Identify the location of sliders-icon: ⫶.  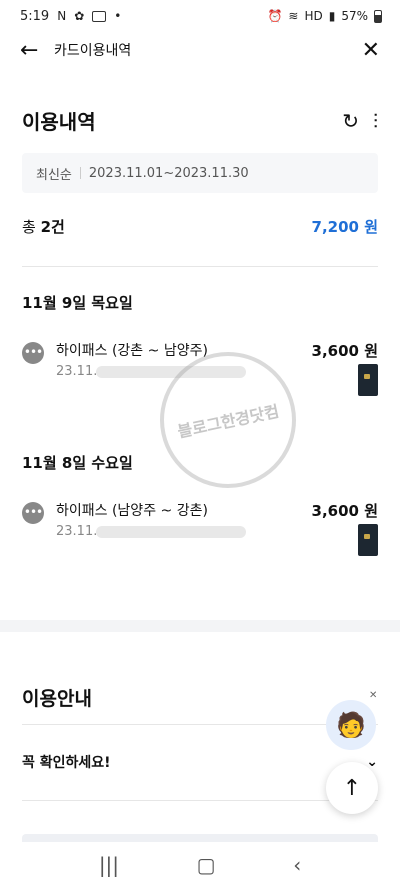
(375, 121).